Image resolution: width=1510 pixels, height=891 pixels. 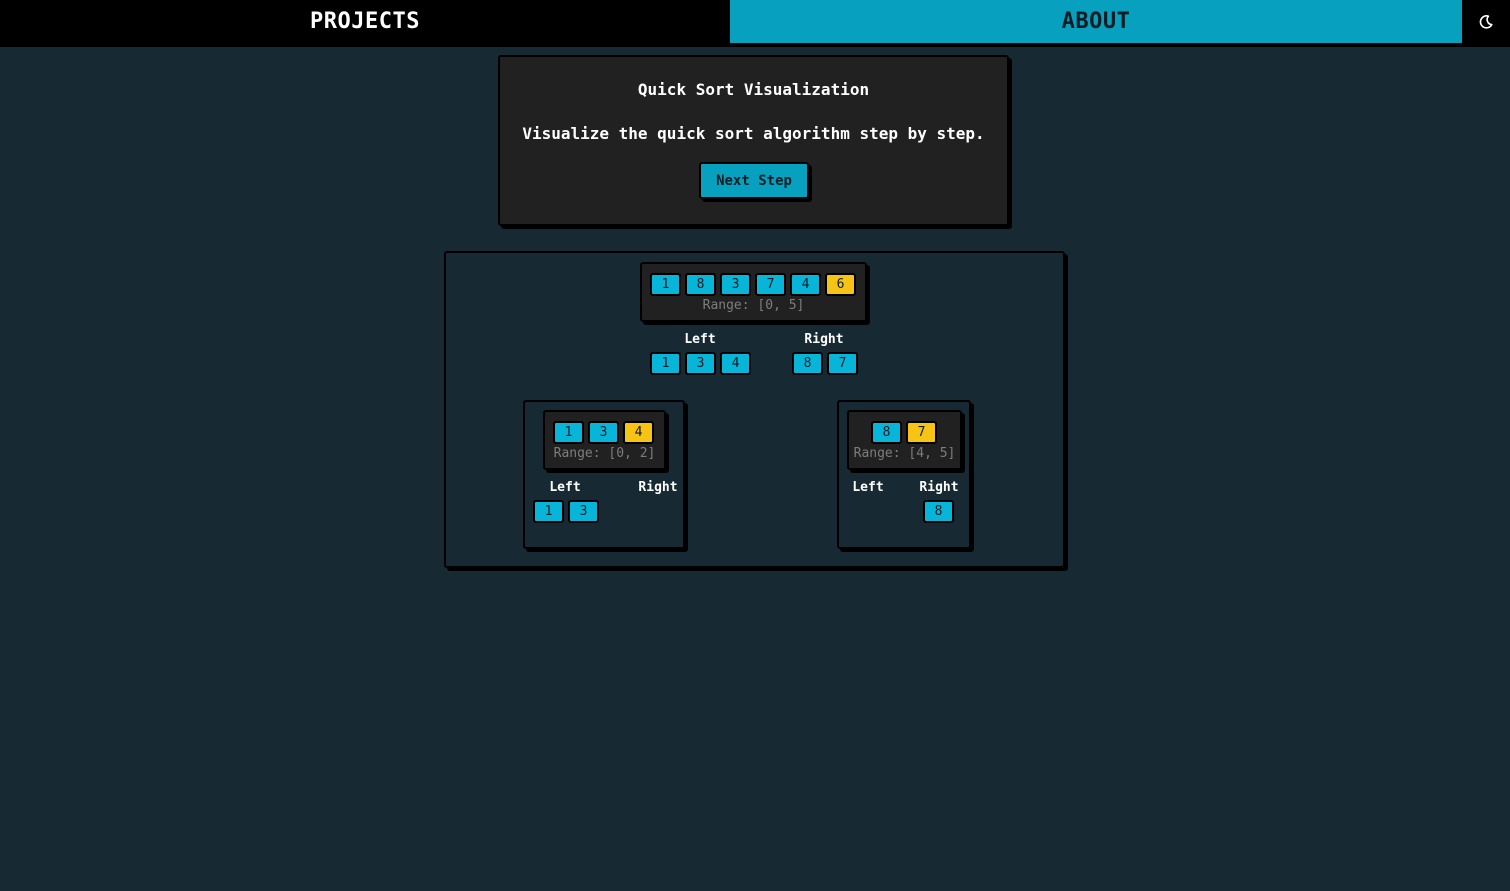 What do you see at coordinates (753, 305) in the screenshot?
I see `range-label: Range: [0, 5]` at bounding box center [753, 305].